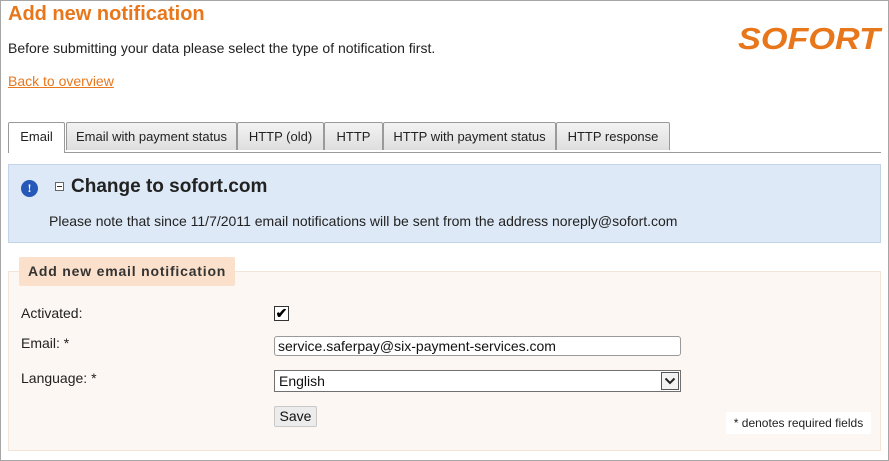 The image size is (889, 461). What do you see at coordinates (52, 313) in the screenshot?
I see `activated-label: Activated:` at bounding box center [52, 313].